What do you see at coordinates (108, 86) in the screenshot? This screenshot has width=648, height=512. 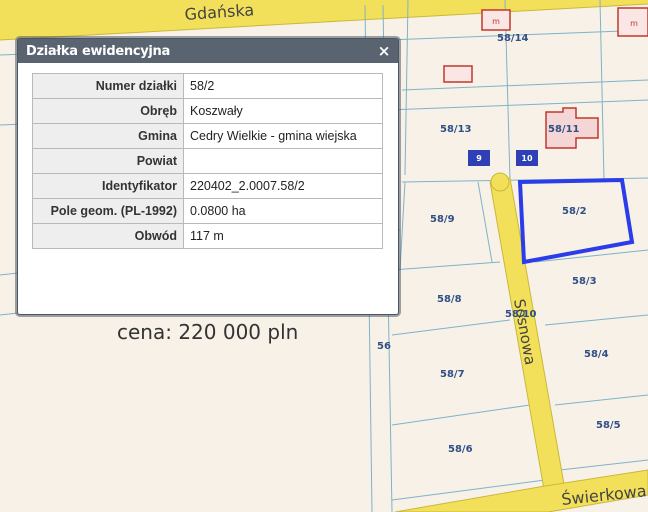 I see `row-label: Numer działki` at bounding box center [108, 86].